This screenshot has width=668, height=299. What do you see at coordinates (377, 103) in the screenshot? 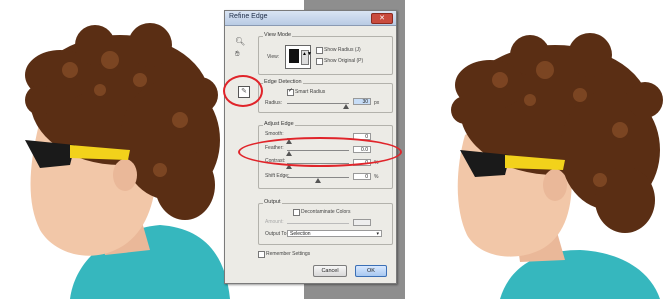
I see `radius-unit: px` at bounding box center [377, 103].